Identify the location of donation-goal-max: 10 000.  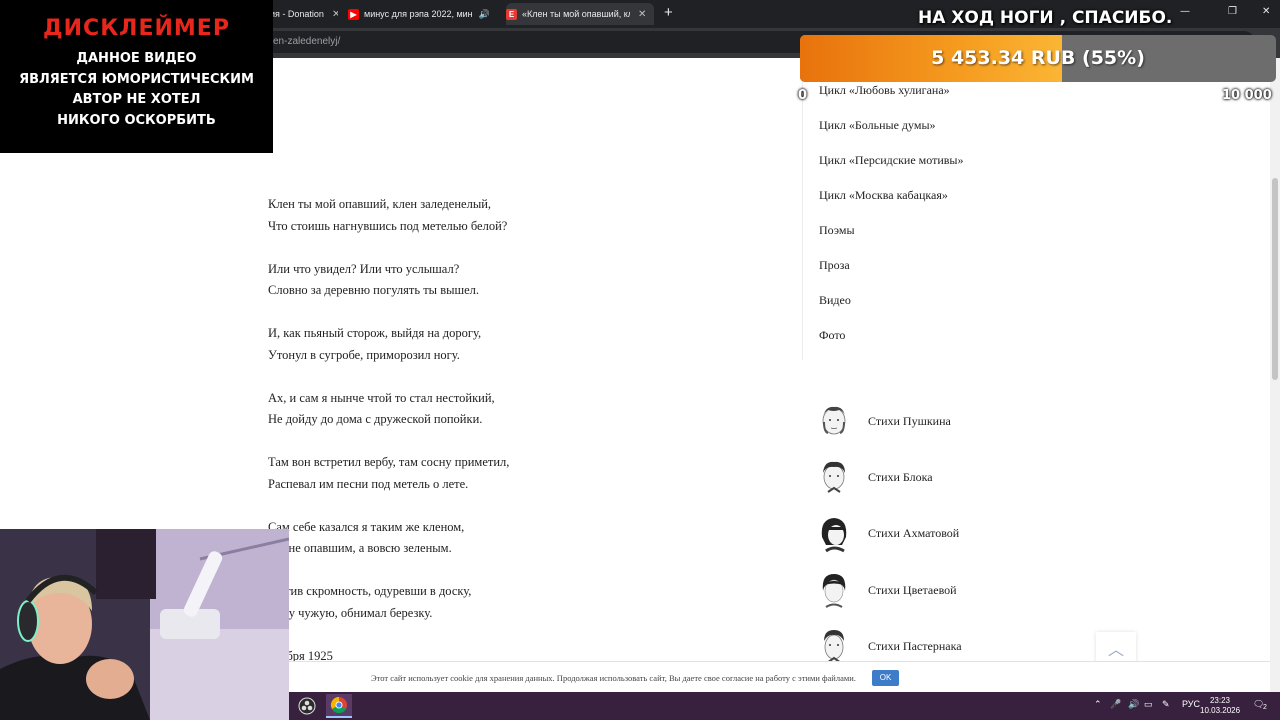
(1247, 95).